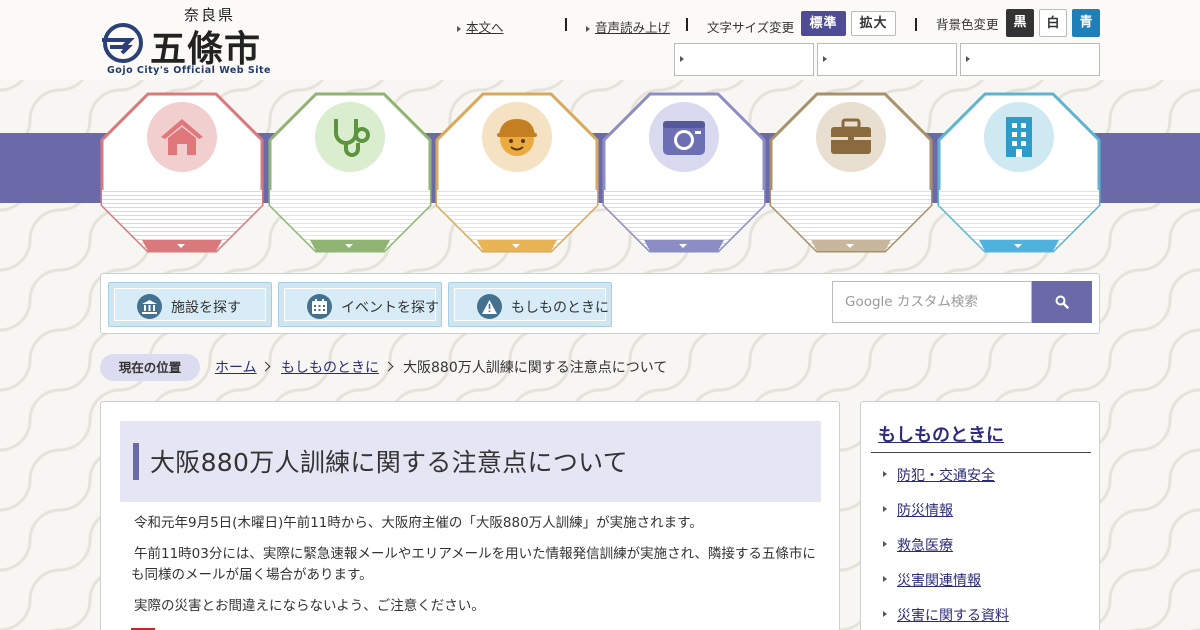  What do you see at coordinates (1053, 23) in the screenshot?
I see `bg-white-button: 白` at bounding box center [1053, 23].